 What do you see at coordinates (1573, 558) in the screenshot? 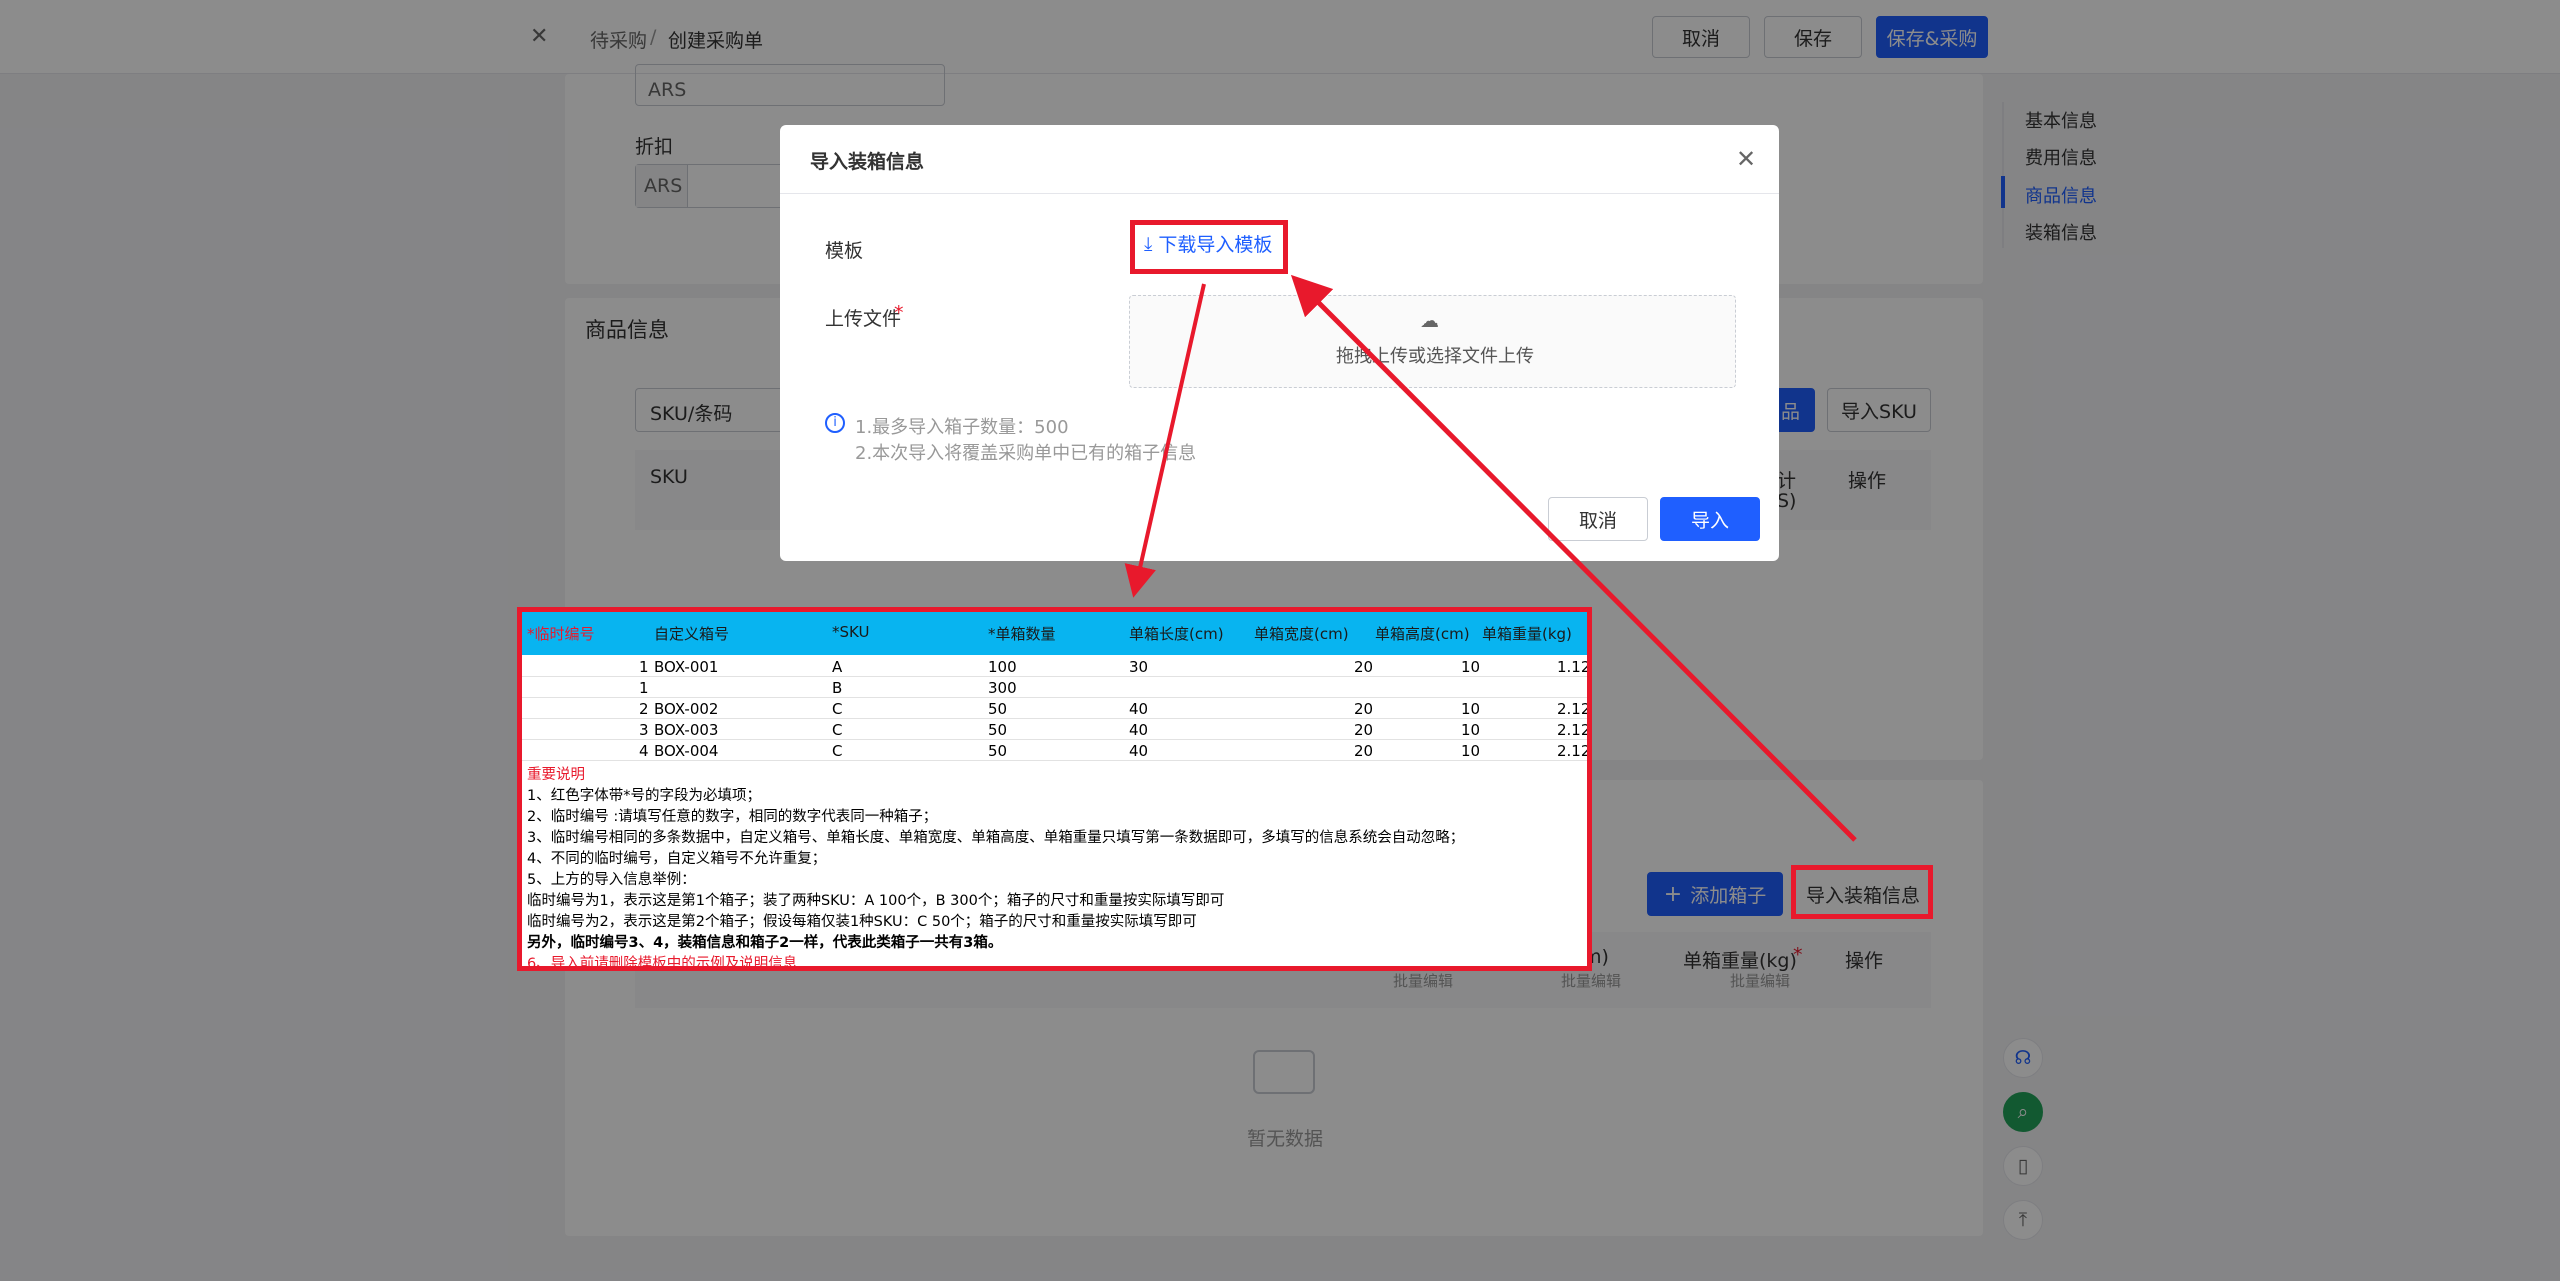
I see `arrow-to-download` at bounding box center [1573, 558].